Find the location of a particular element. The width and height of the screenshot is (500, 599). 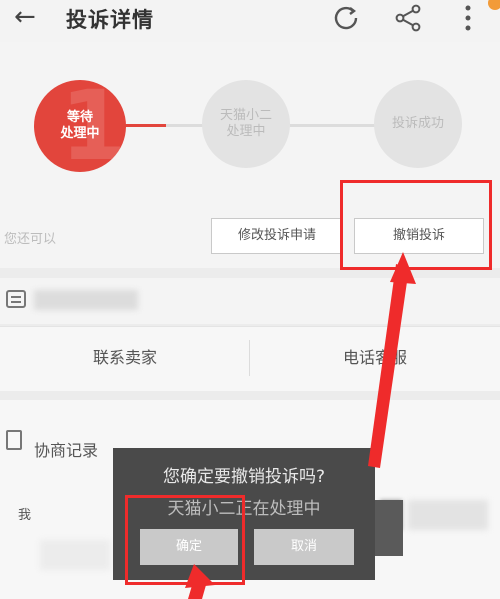

document-icon is located at coordinates (14, 440).